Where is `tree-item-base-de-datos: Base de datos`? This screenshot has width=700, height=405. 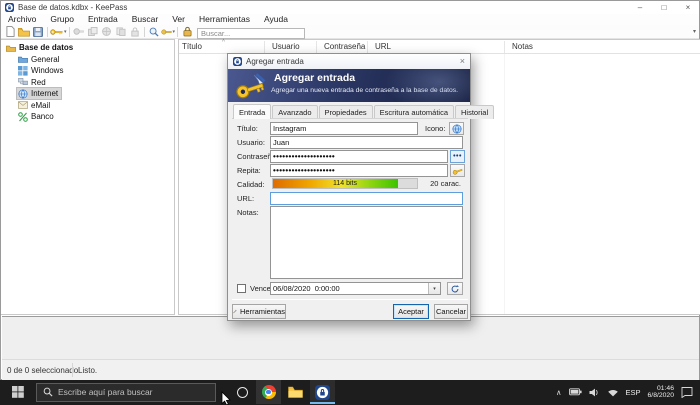
tree-item-base-de-datos: Base de datos is located at coordinates (87, 48).